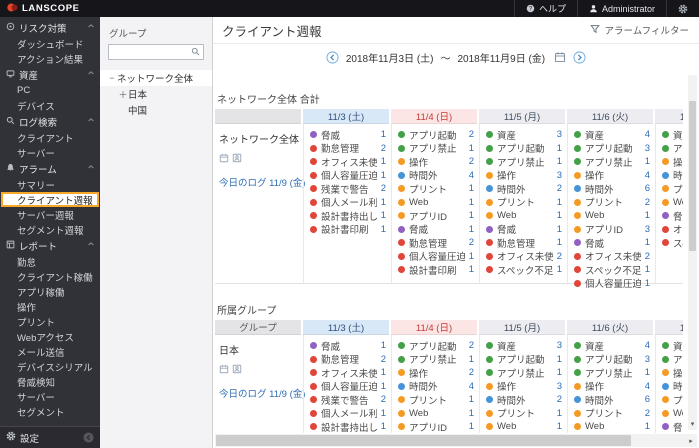 Image resolution: width=699 pixels, height=448 pixels. I want to click on sidebar-item-settings: 設定, so click(50, 437).